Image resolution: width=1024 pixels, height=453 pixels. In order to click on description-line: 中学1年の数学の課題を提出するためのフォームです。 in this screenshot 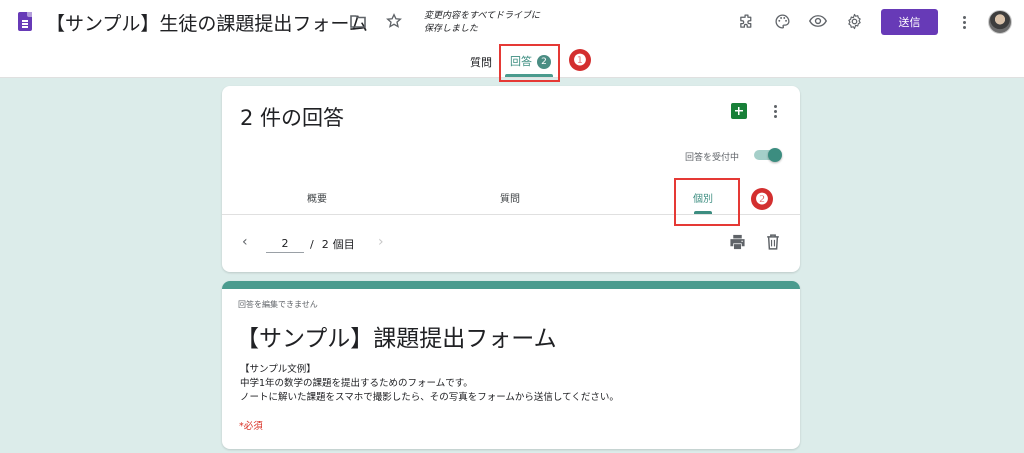, I will do `click(356, 383)`.